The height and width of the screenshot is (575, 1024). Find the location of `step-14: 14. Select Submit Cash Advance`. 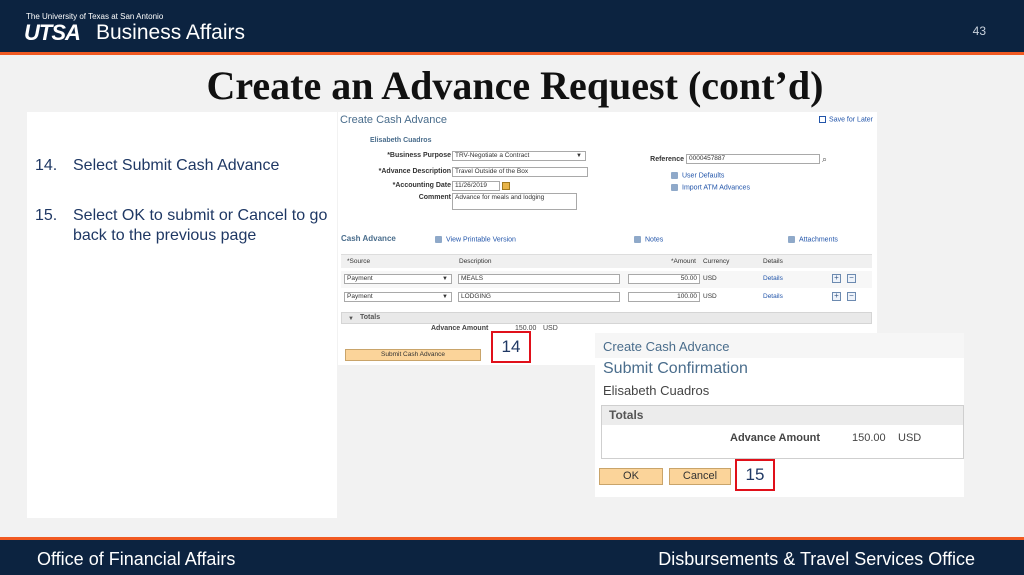

step-14: 14. Select Submit Cash Advance is located at coordinates (185, 167).